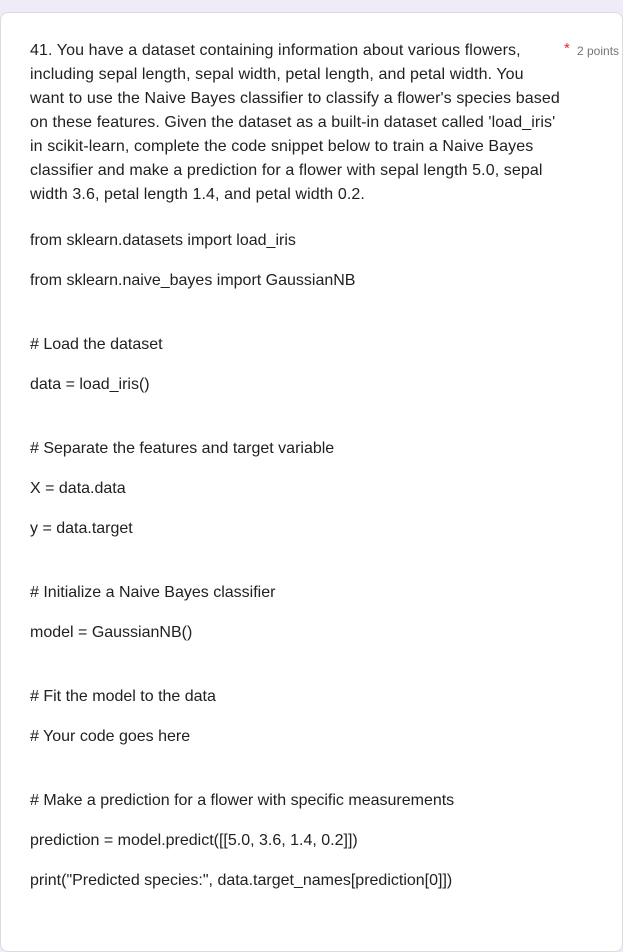 The image size is (623, 952). Describe the element at coordinates (78, 488) in the screenshot. I see `code-line-assign-x: X = data.data` at that location.